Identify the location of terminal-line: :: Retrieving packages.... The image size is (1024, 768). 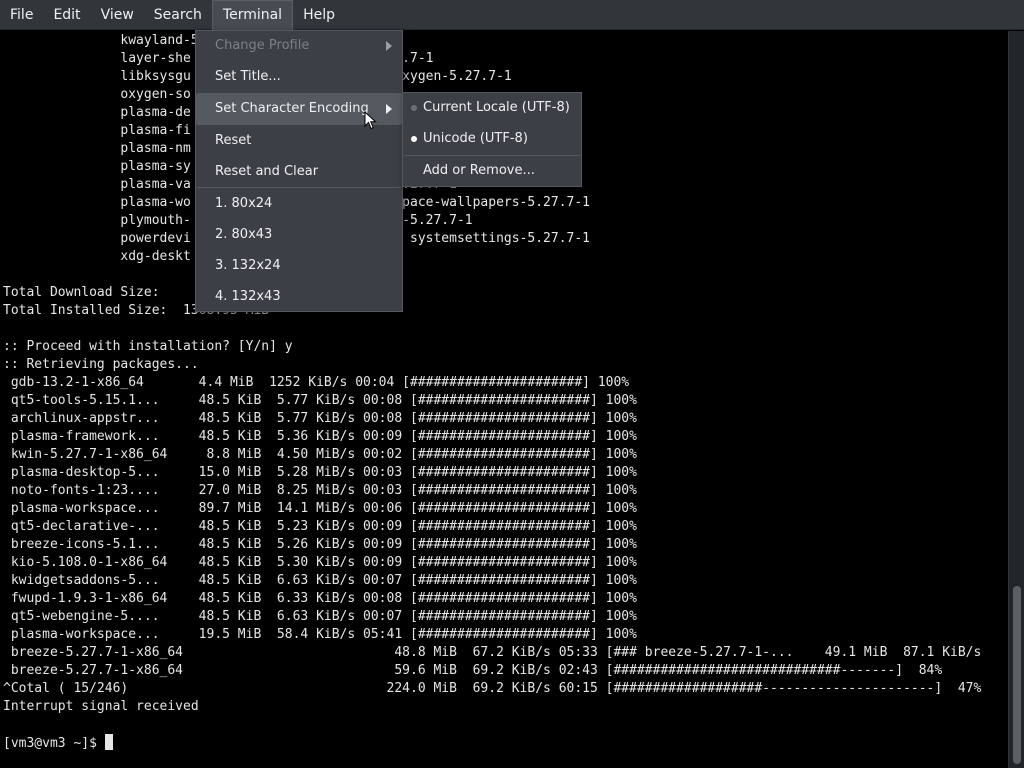
(101, 364).